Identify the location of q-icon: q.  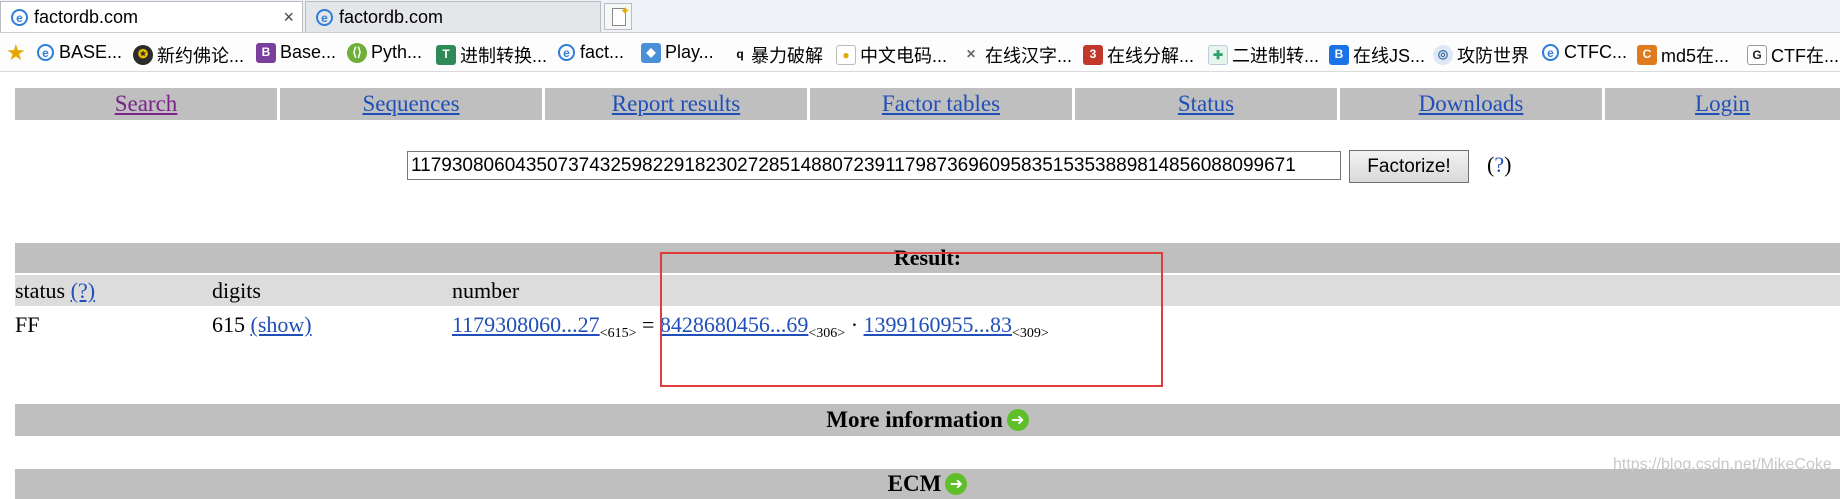
(740, 54).